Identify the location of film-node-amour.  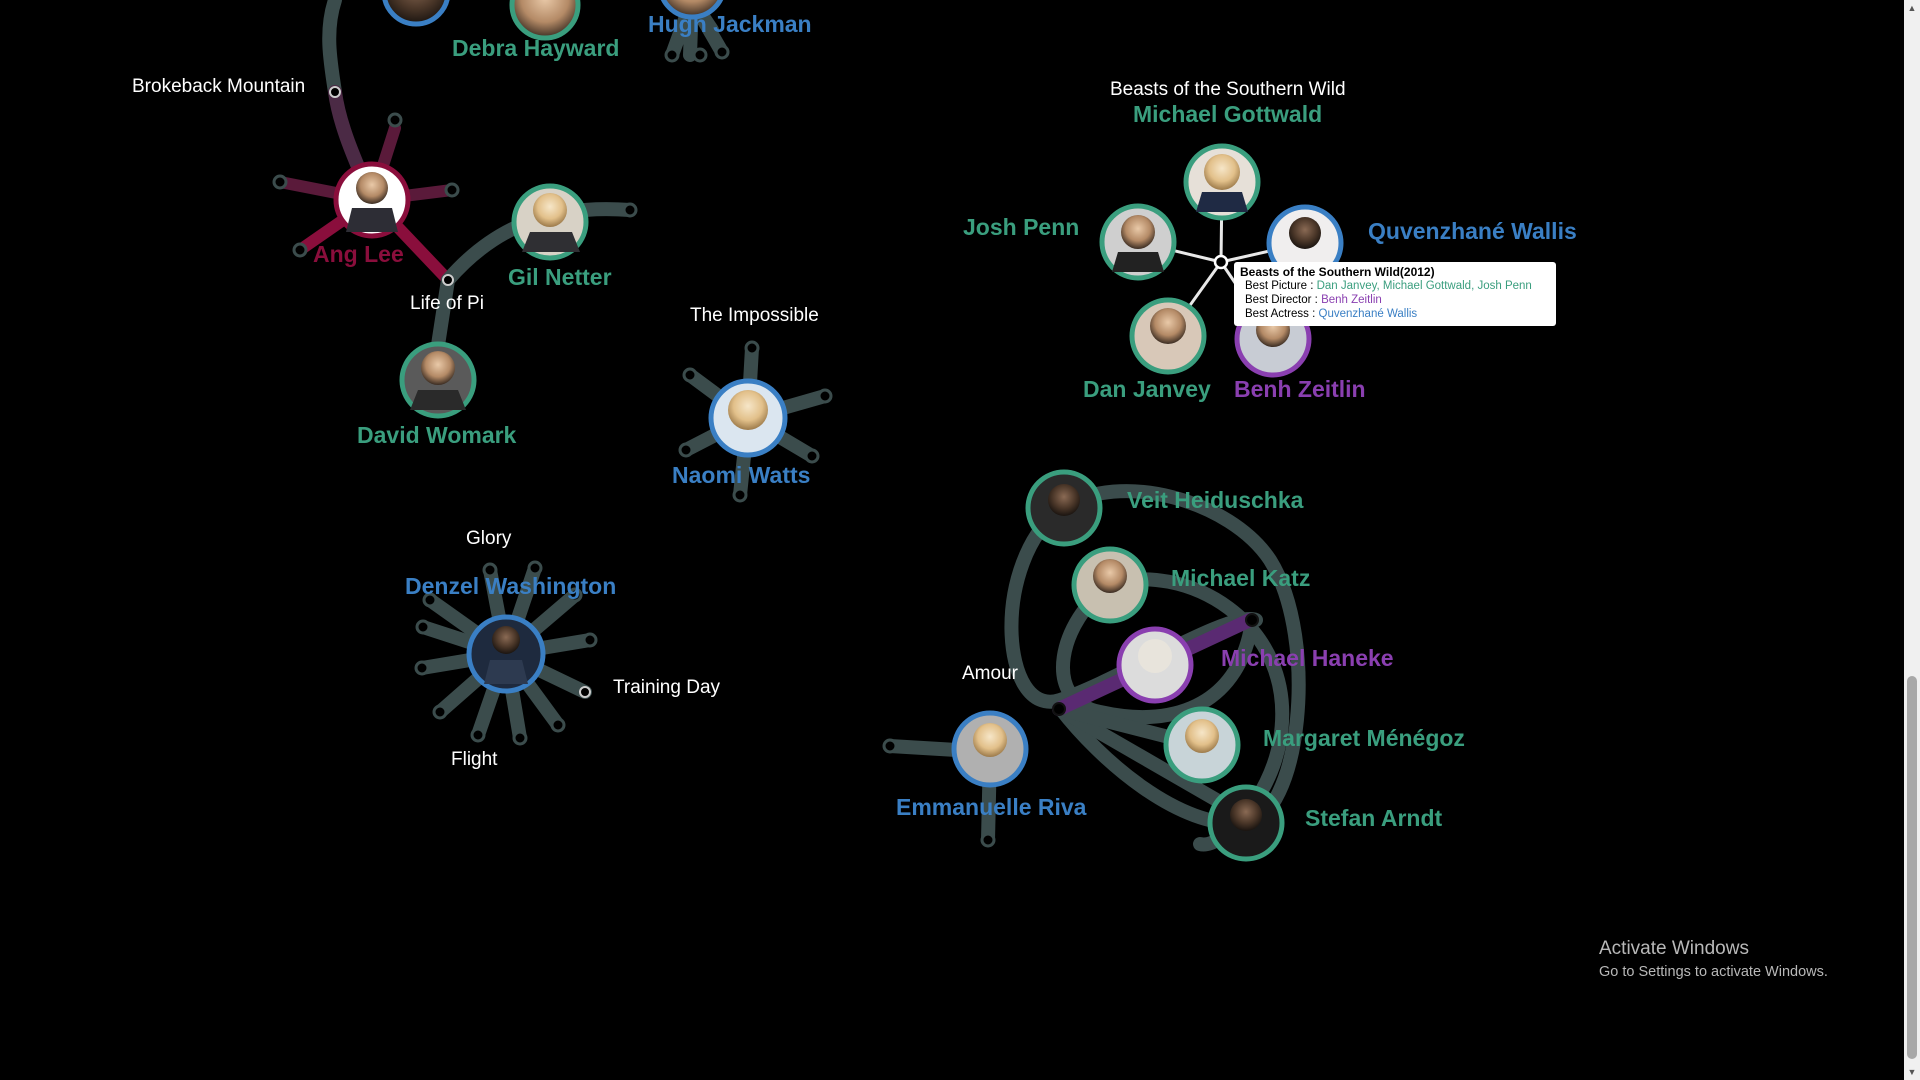
(1059, 709).